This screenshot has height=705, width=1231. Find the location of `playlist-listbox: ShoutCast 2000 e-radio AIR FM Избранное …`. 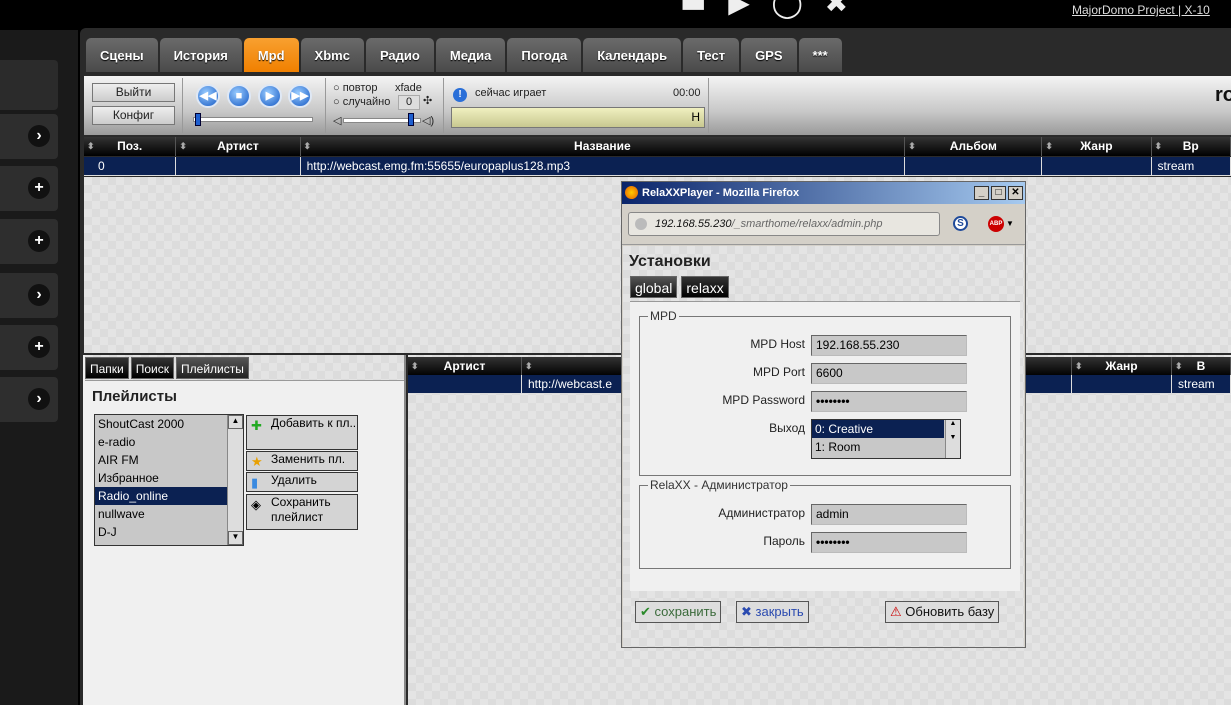

playlist-listbox: ShoutCast 2000 e-radio AIR FM Избранное … is located at coordinates (169, 480).